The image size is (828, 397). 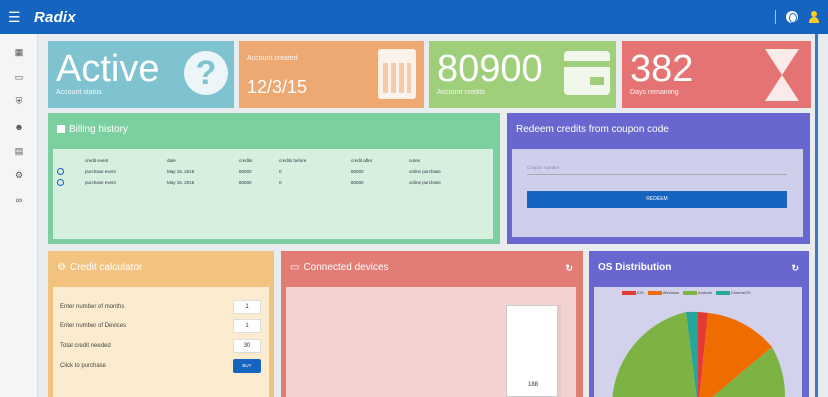 What do you see at coordinates (490, 69) in the screenshot?
I see `tile-value: 80900` at bounding box center [490, 69].